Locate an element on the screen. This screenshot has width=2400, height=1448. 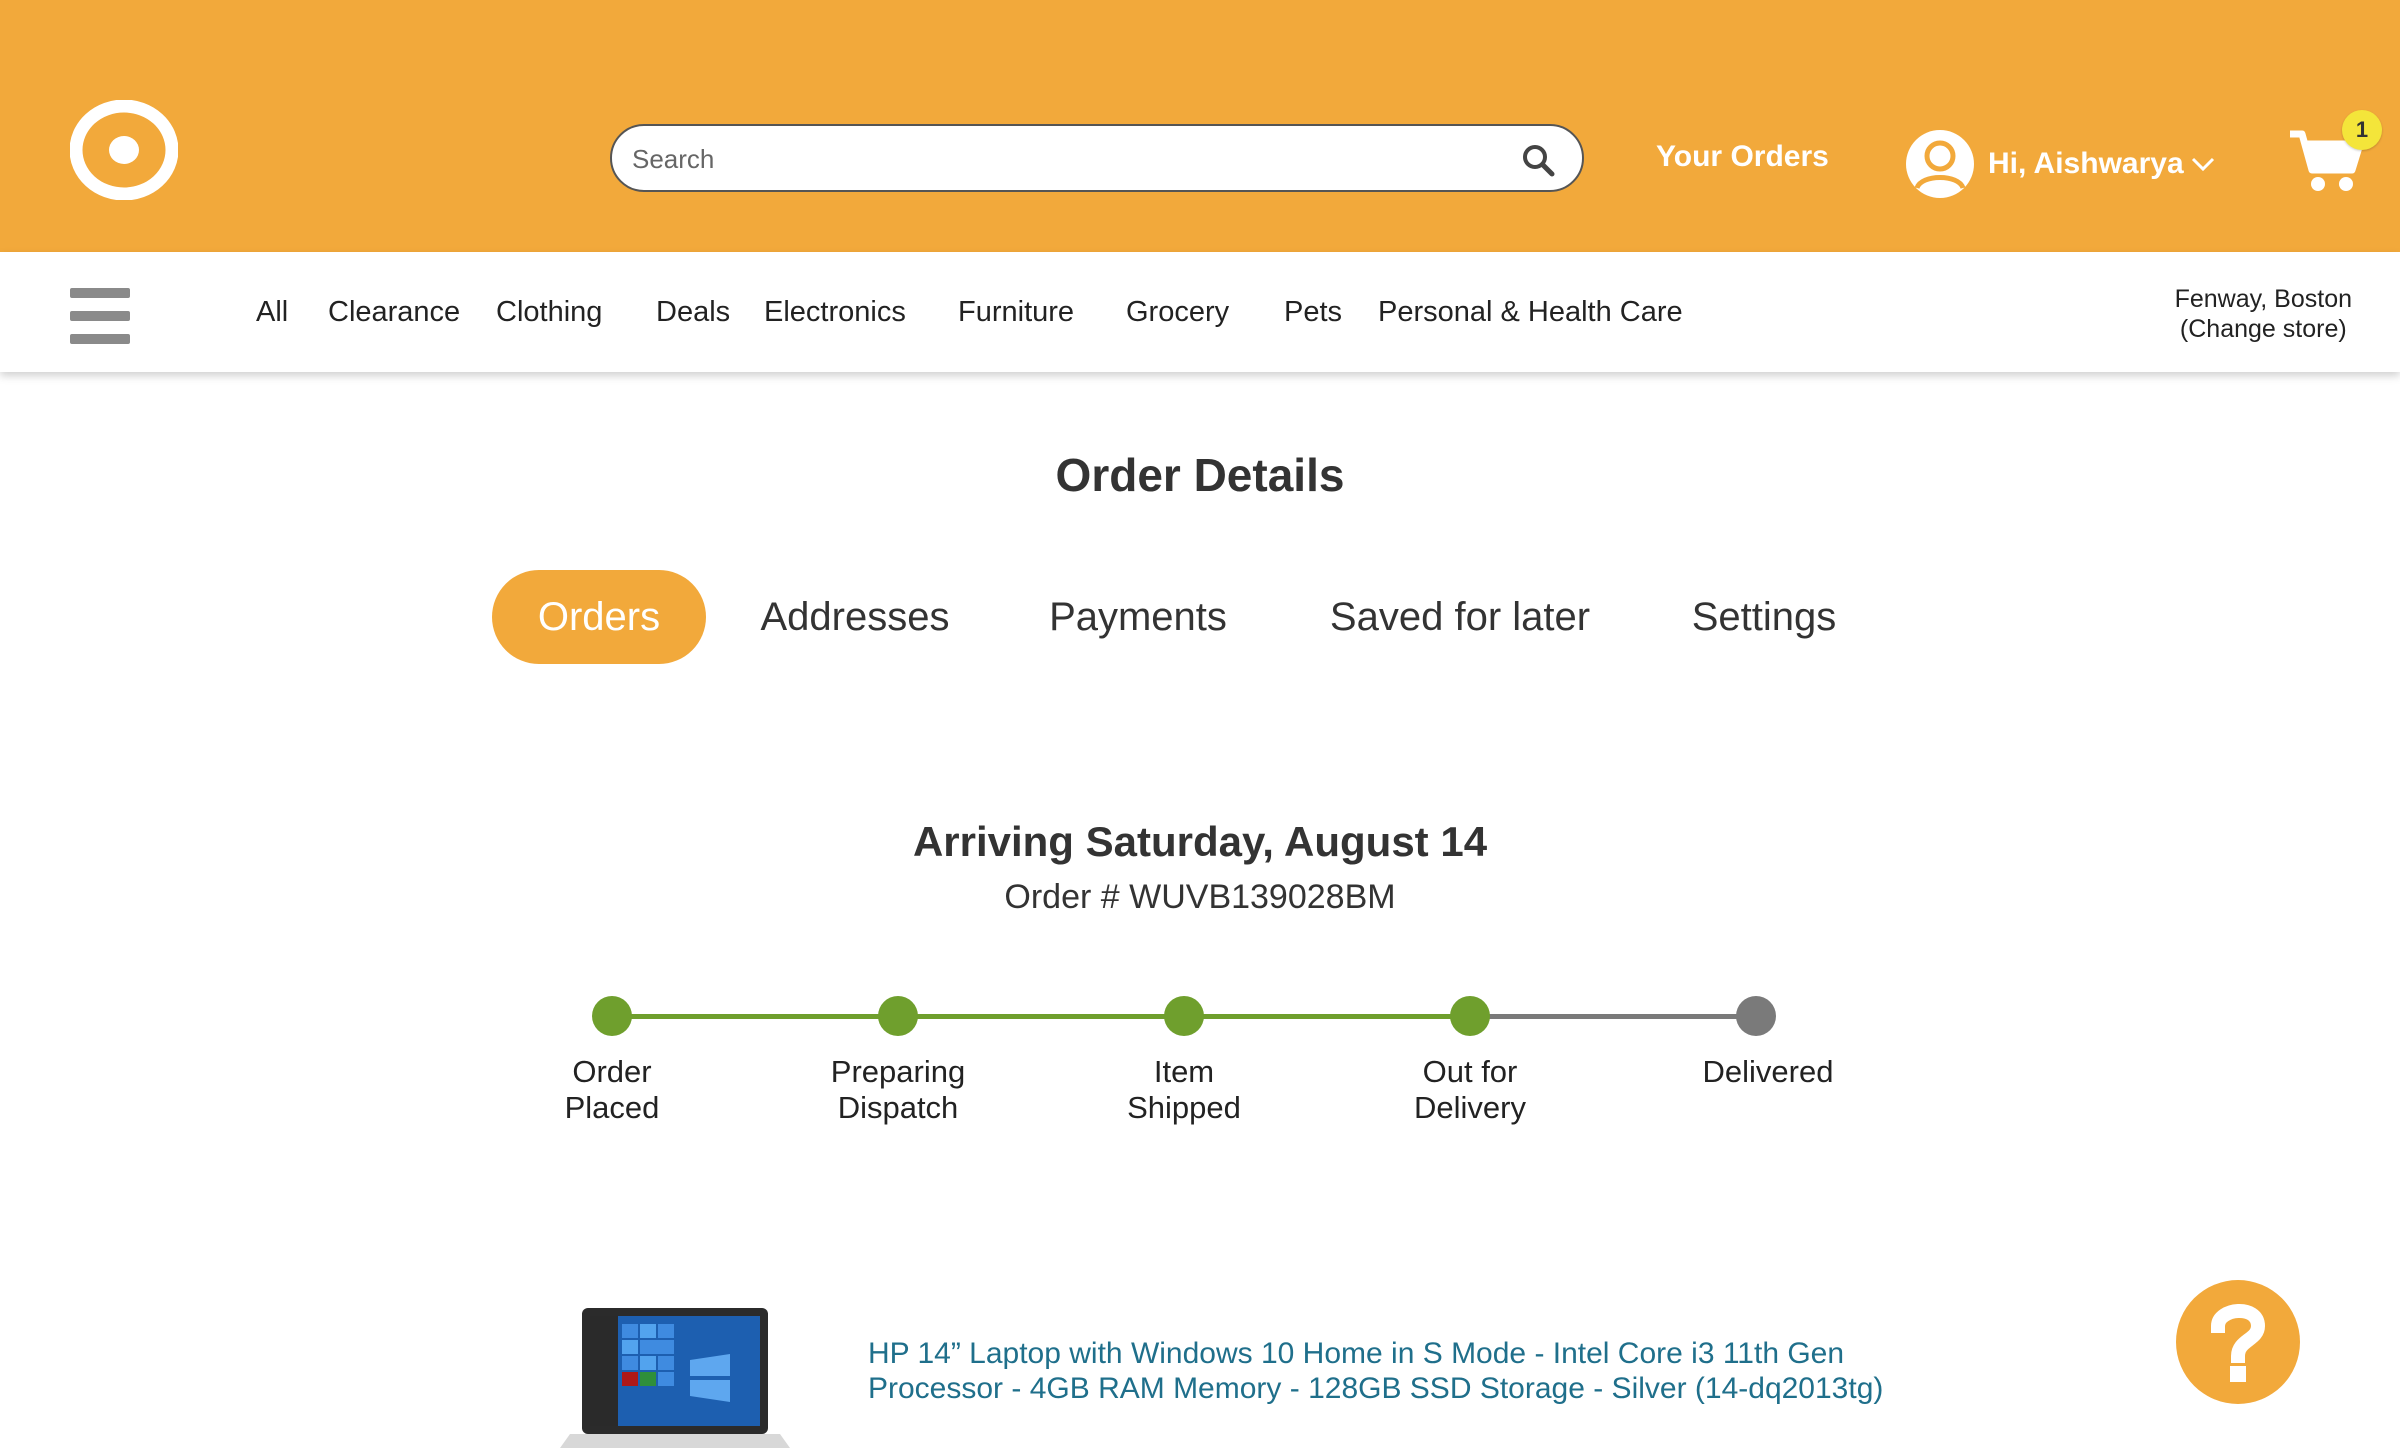
nav-category-electronics: Electronics is located at coordinates (835, 312).